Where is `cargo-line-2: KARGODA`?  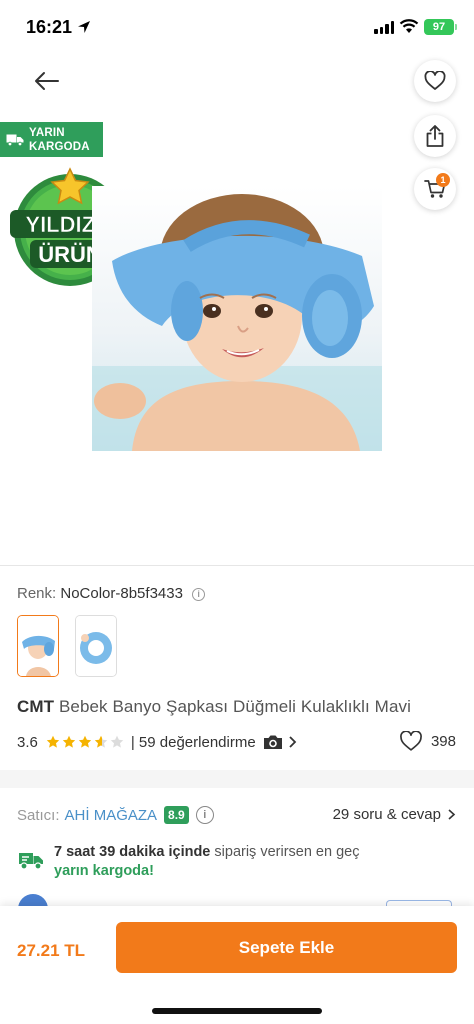 cargo-line-2: KARGODA is located at coordinates (59, 146).